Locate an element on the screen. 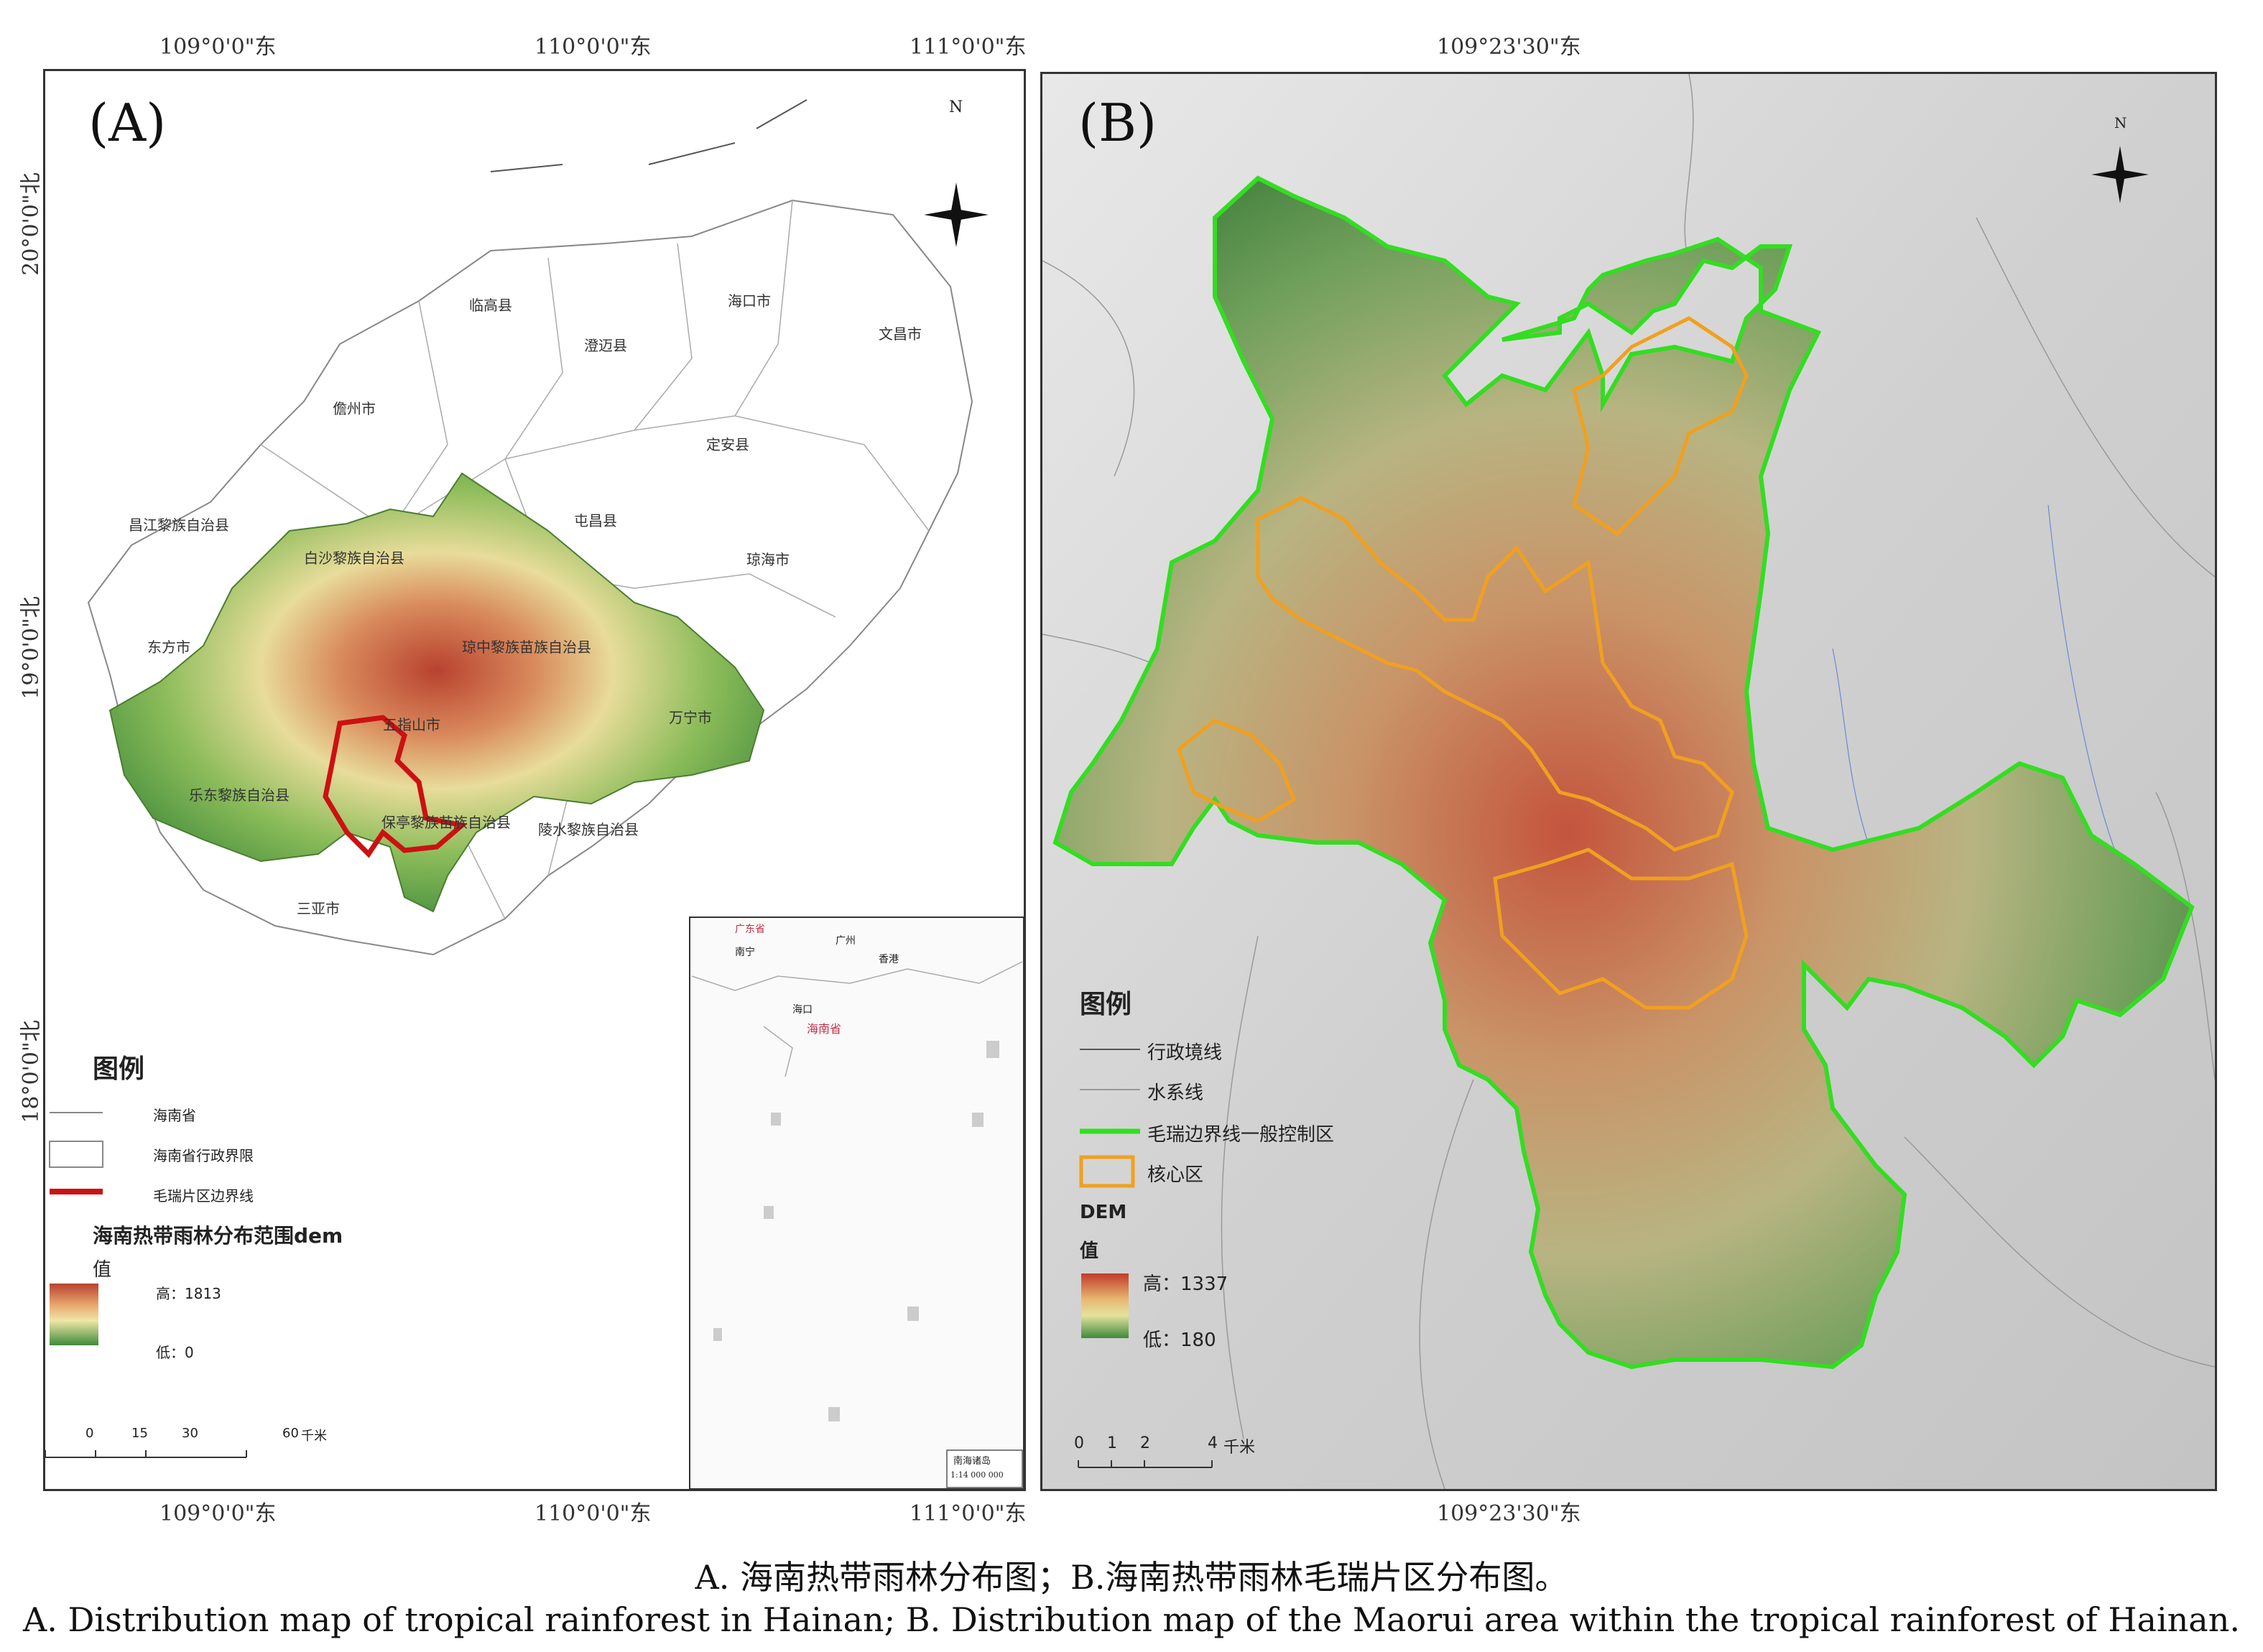 This screenshot has width=2263, height=1652. region-label: 五指山市 is located at coordinates (411, 725).